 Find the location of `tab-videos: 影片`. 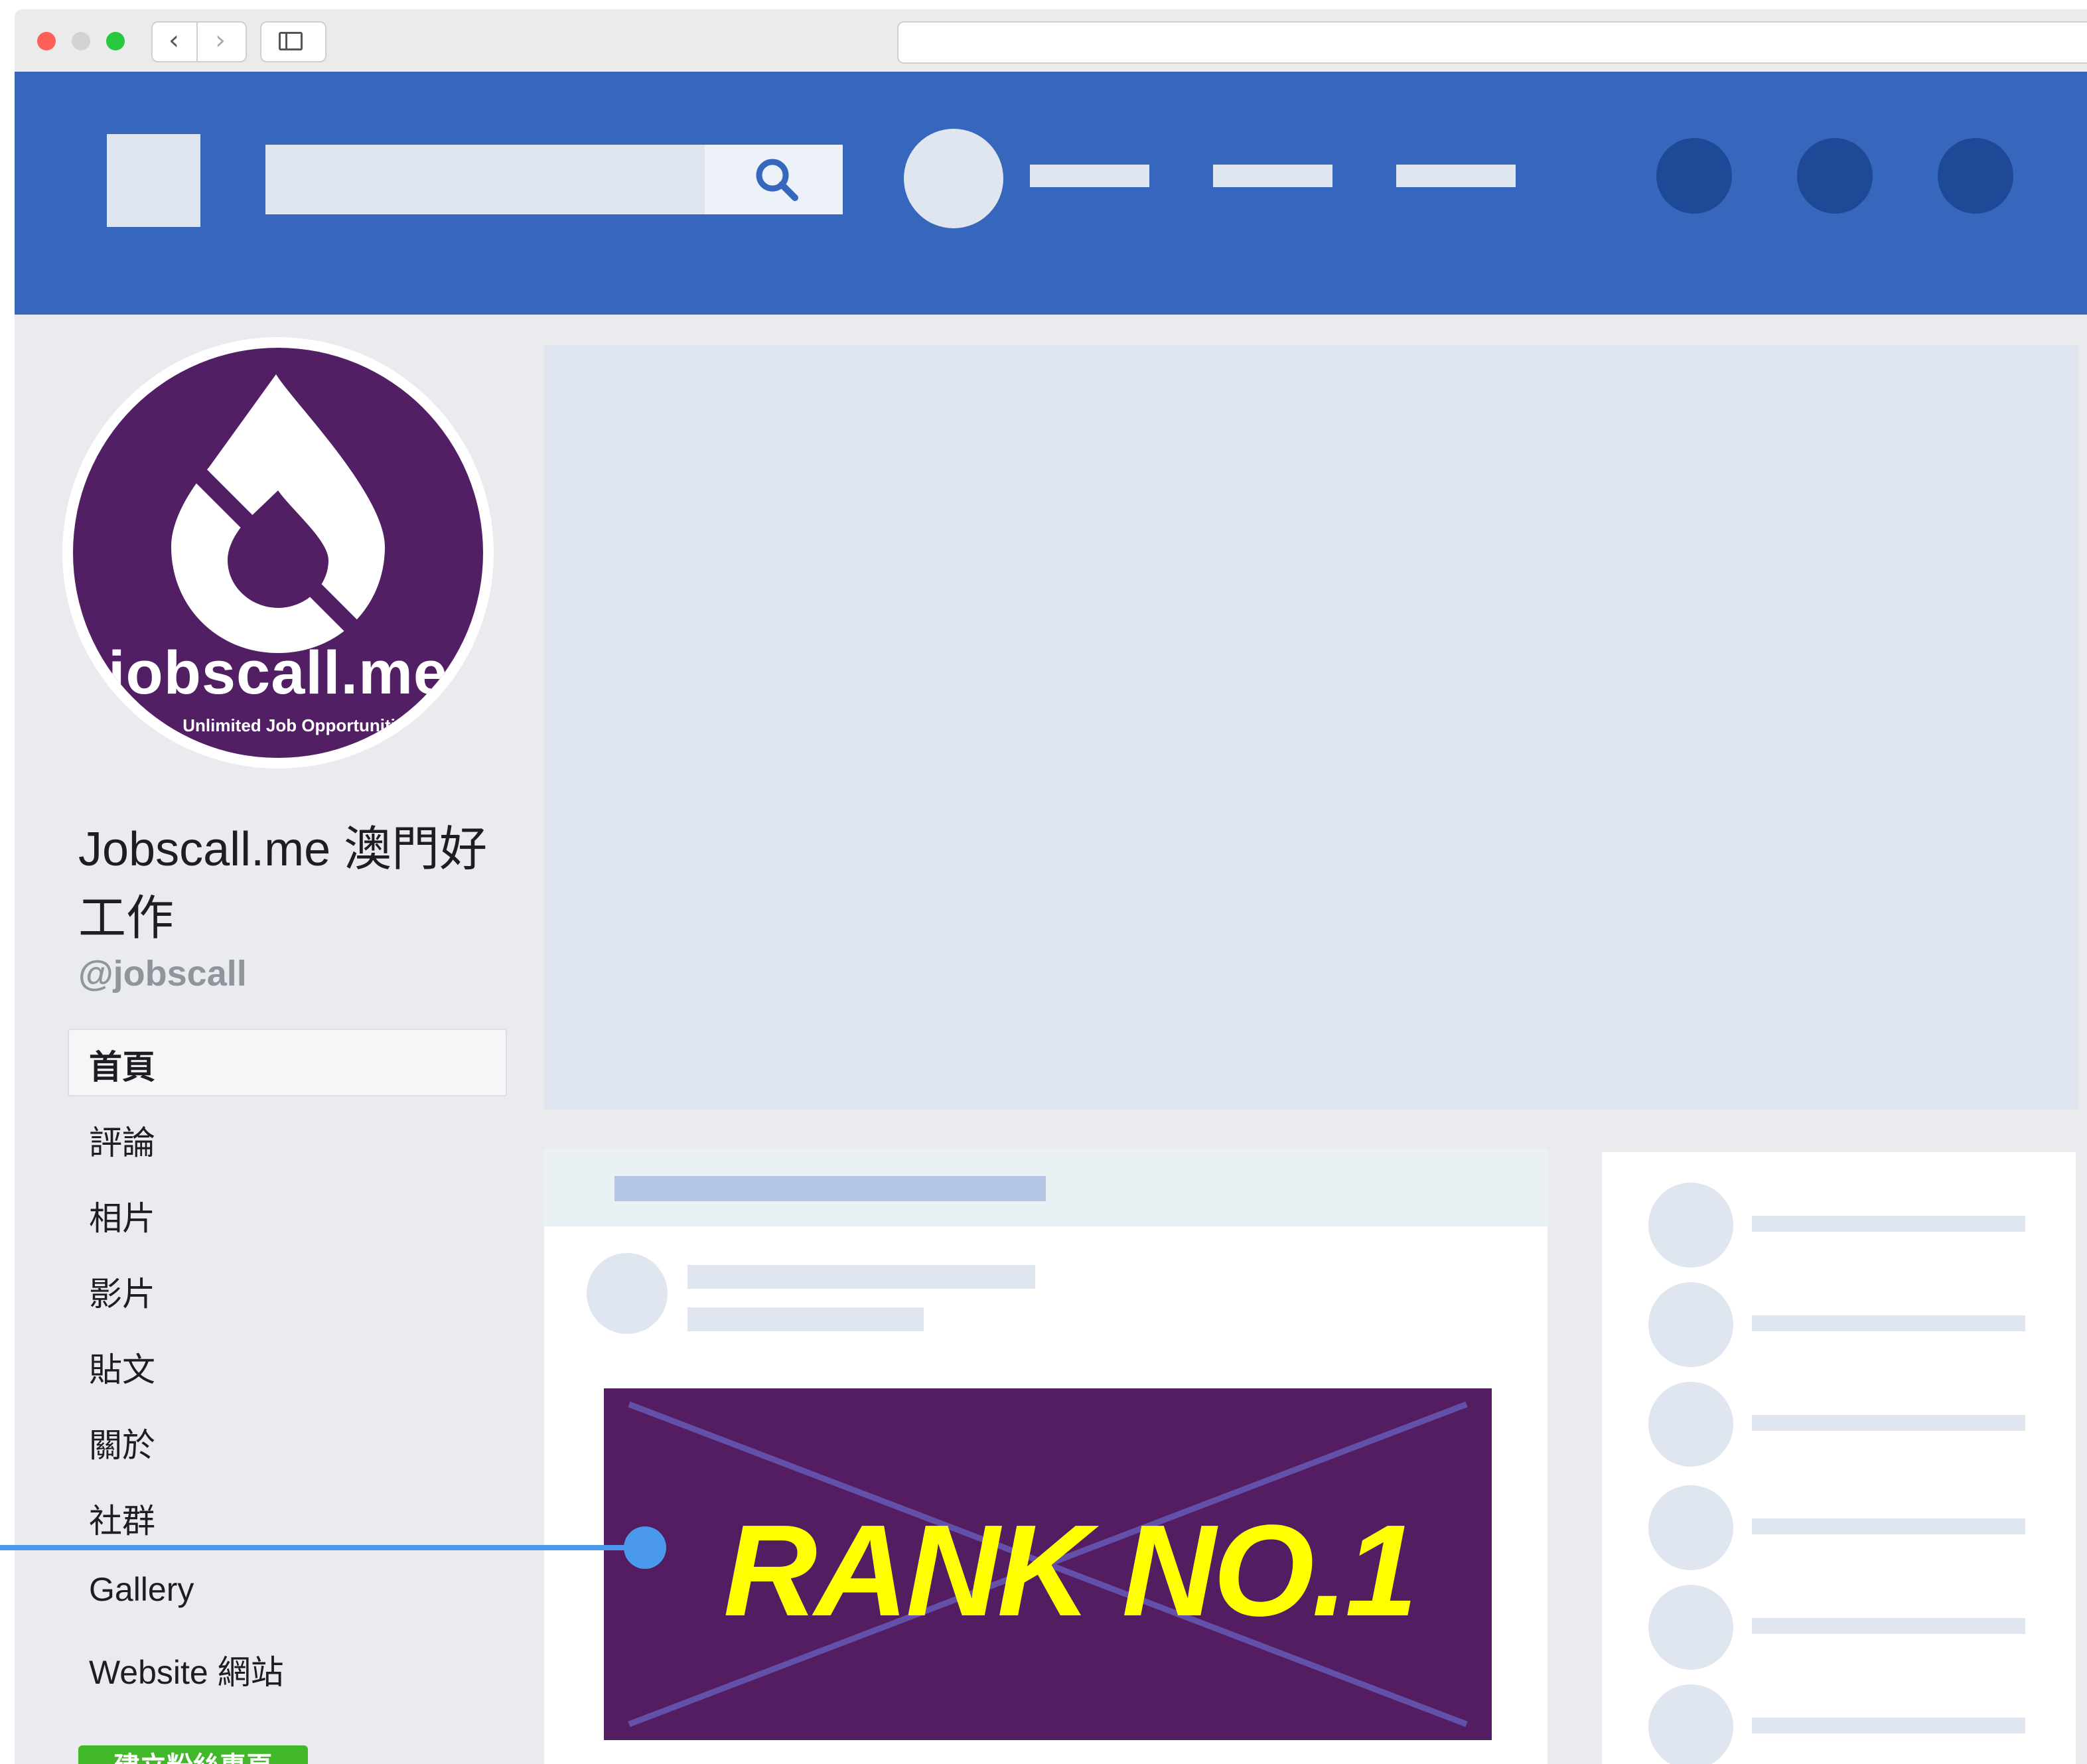

tab-videos: 影片 is located at coordinates (122, 1291).